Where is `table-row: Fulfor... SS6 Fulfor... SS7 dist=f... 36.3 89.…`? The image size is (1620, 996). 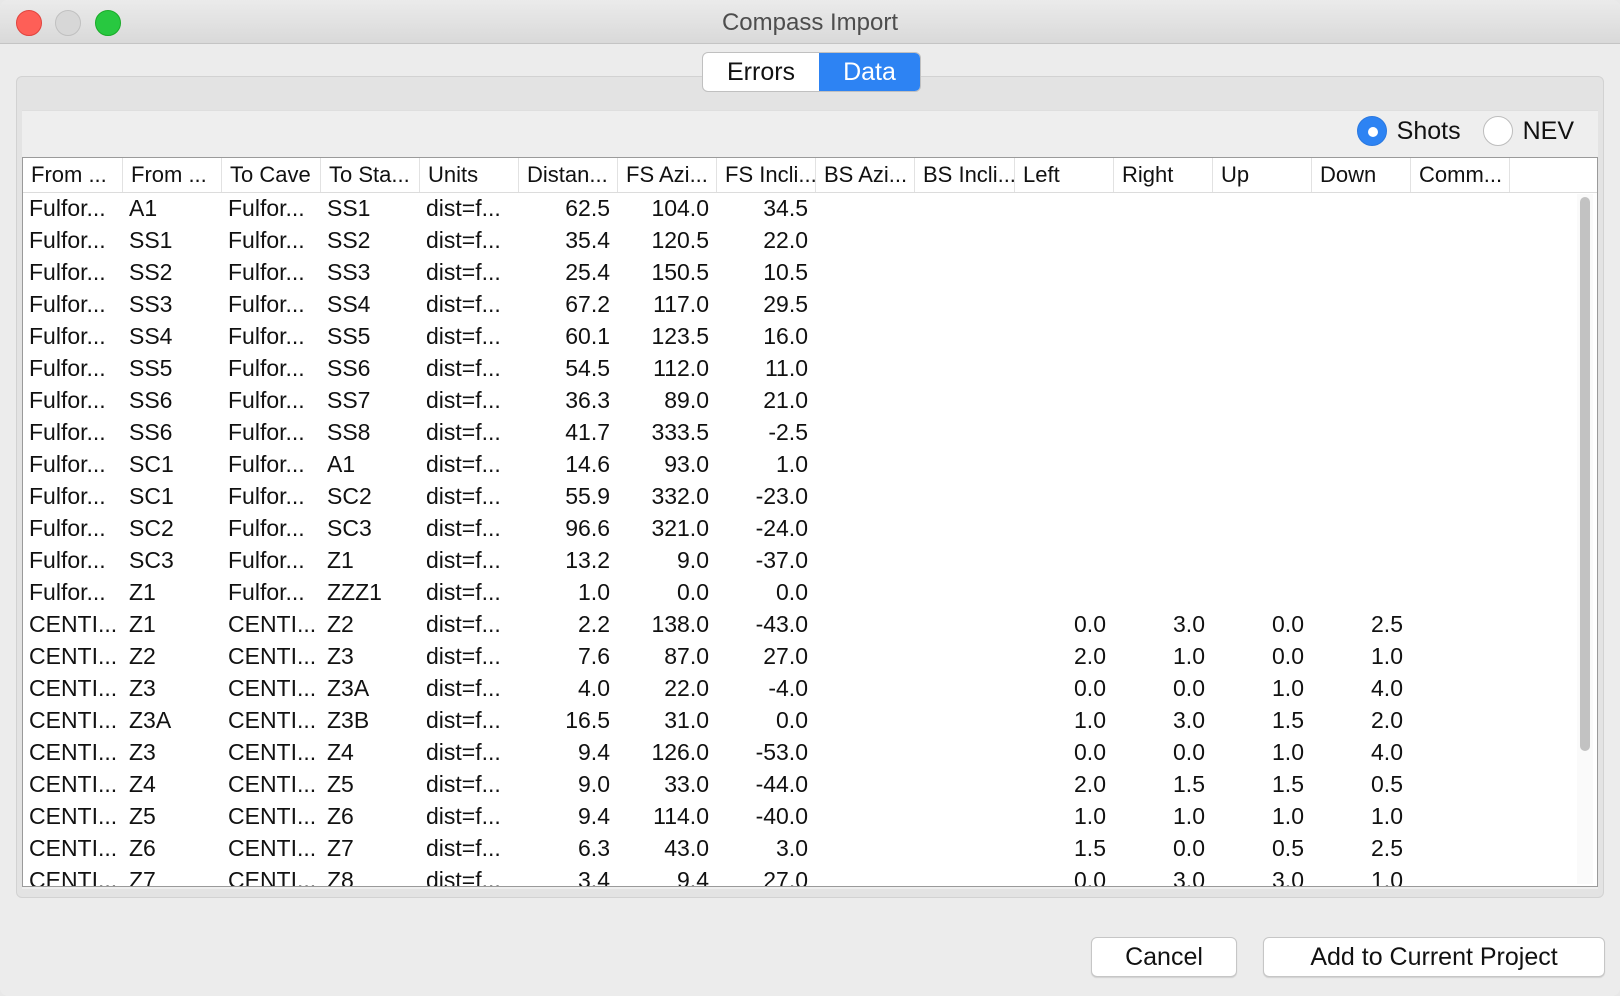 table-row: Fulfor... SS6 Fulfor... SS7 dist=f... 36.3 89.… is located at coordinates (797, 400).